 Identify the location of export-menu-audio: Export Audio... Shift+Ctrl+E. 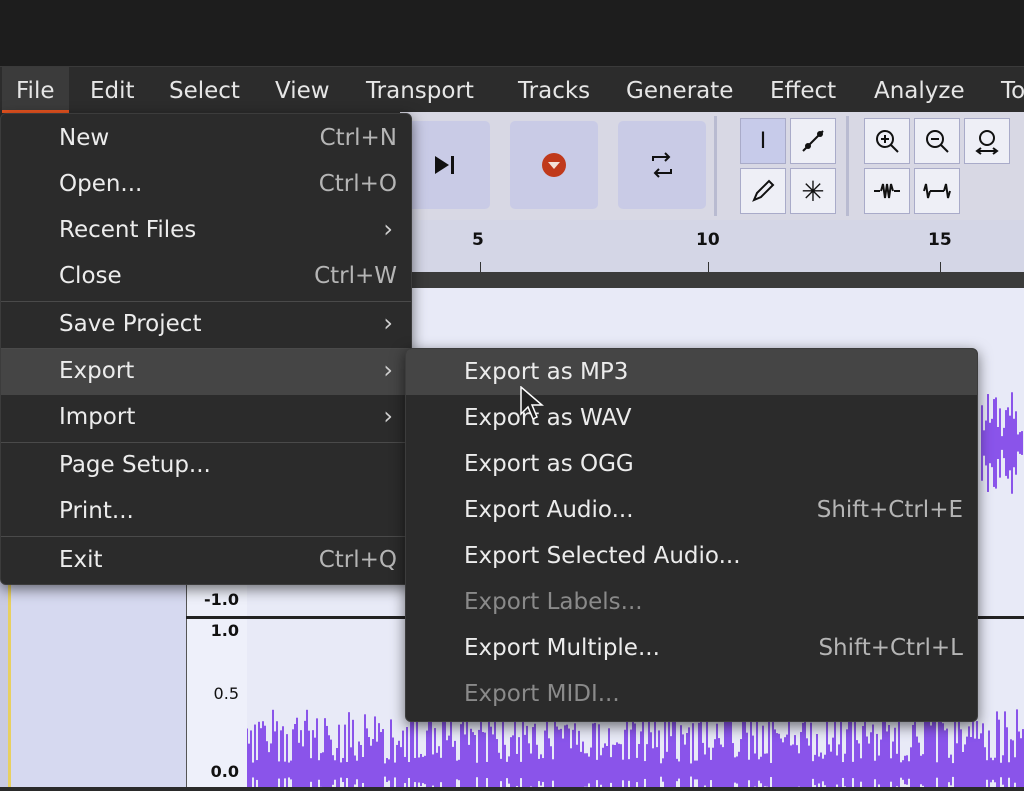
(691, 510).